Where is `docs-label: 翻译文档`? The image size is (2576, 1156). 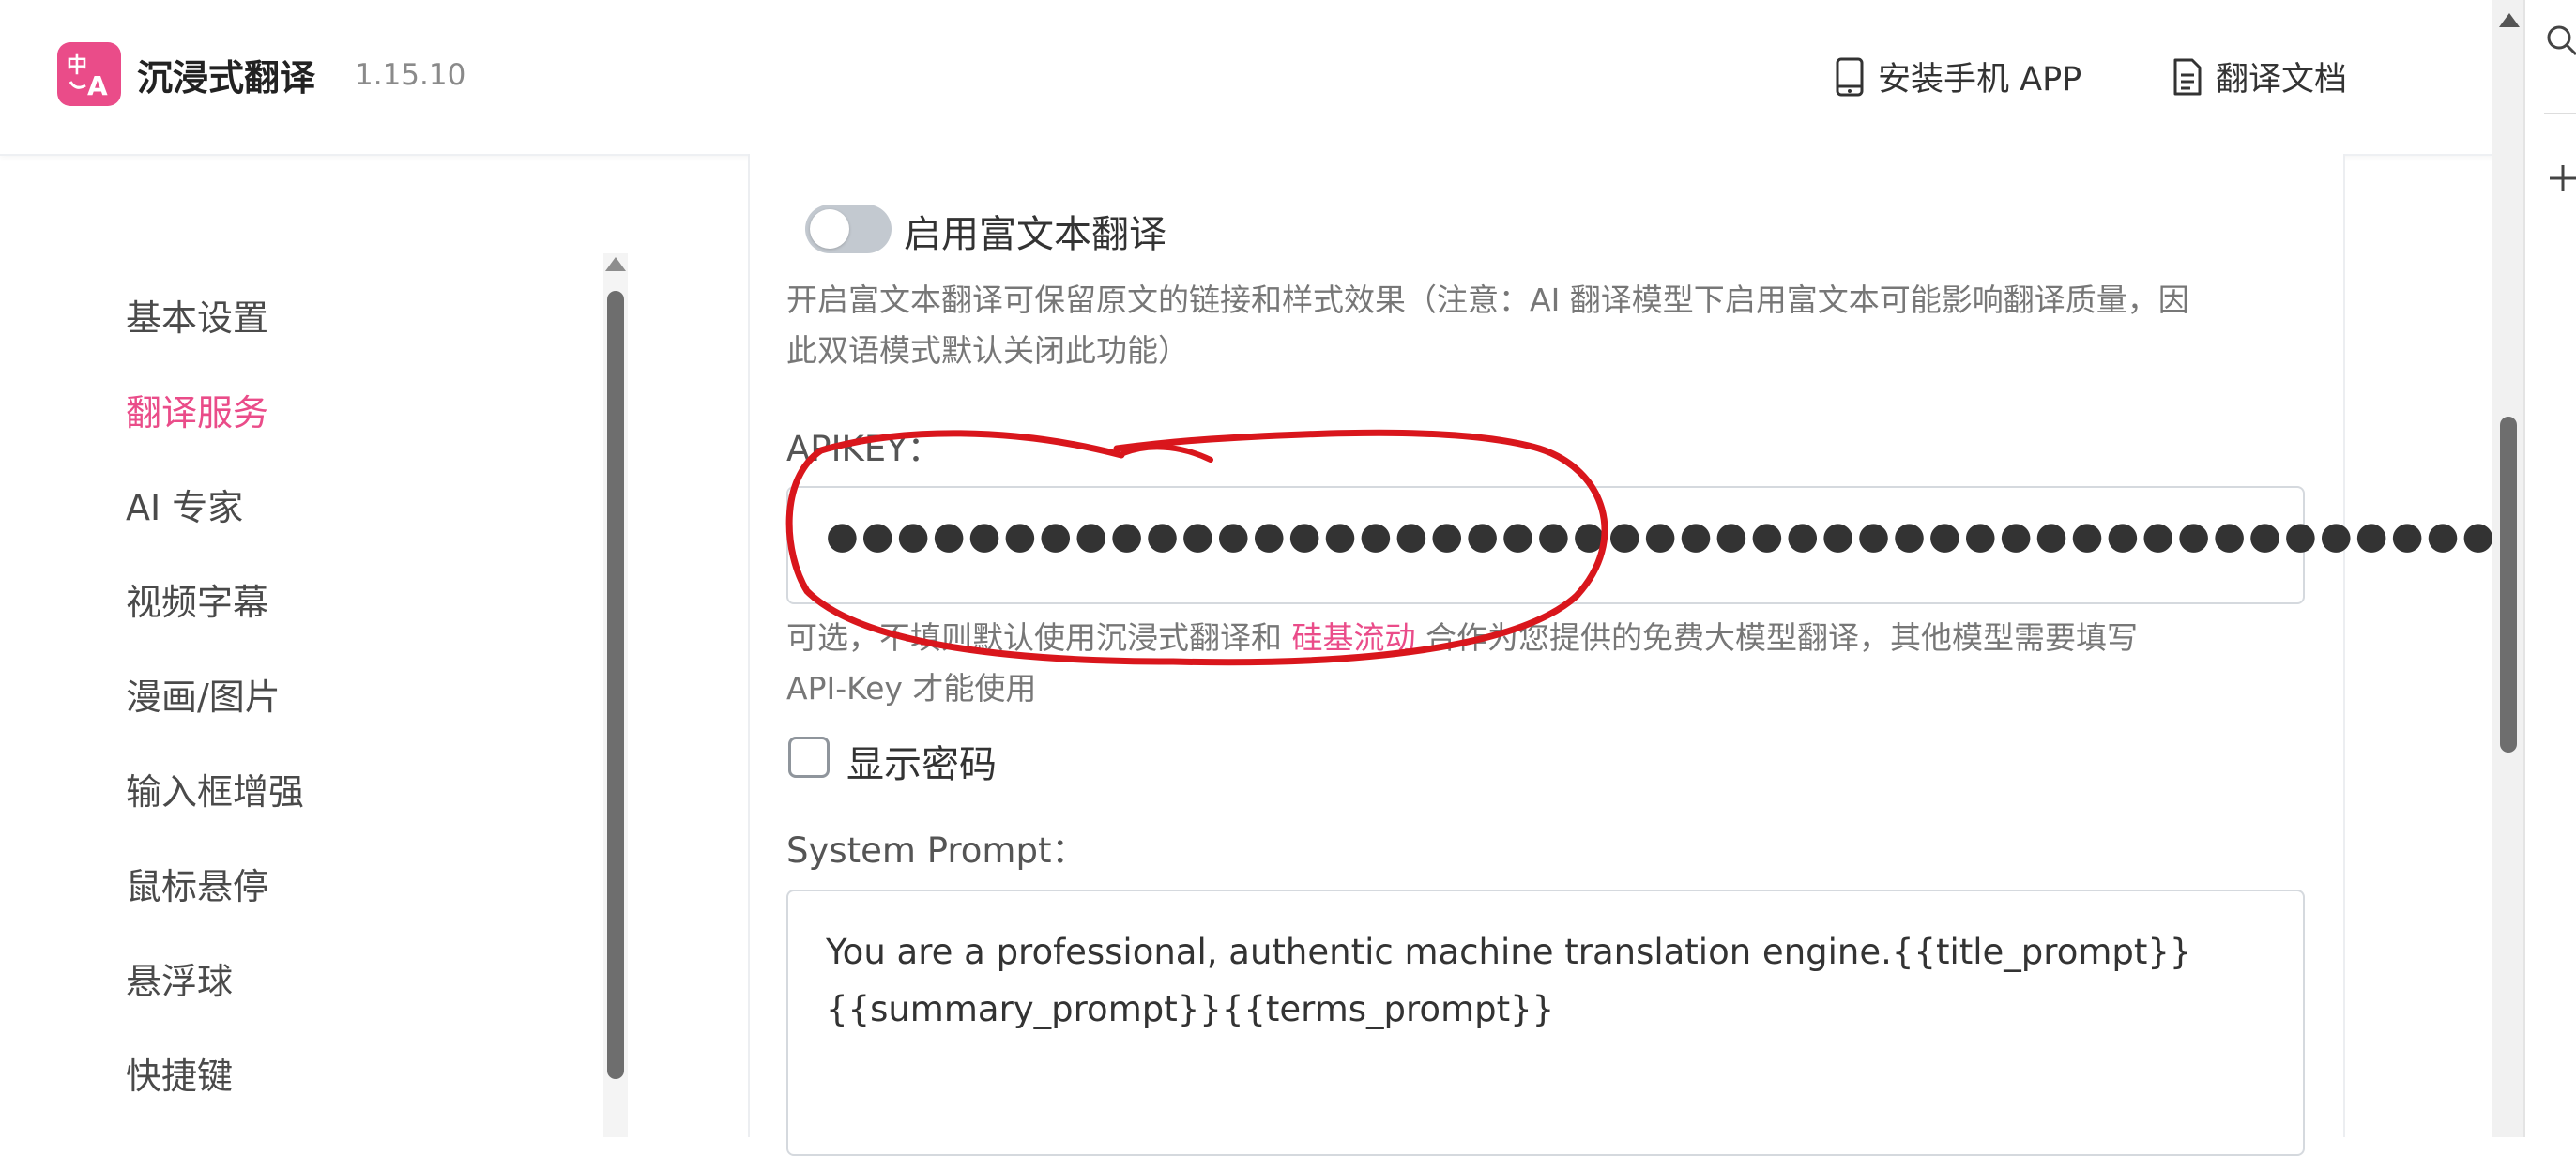 docs-label: 翻译文档 is located at coordinates (2282, 80).